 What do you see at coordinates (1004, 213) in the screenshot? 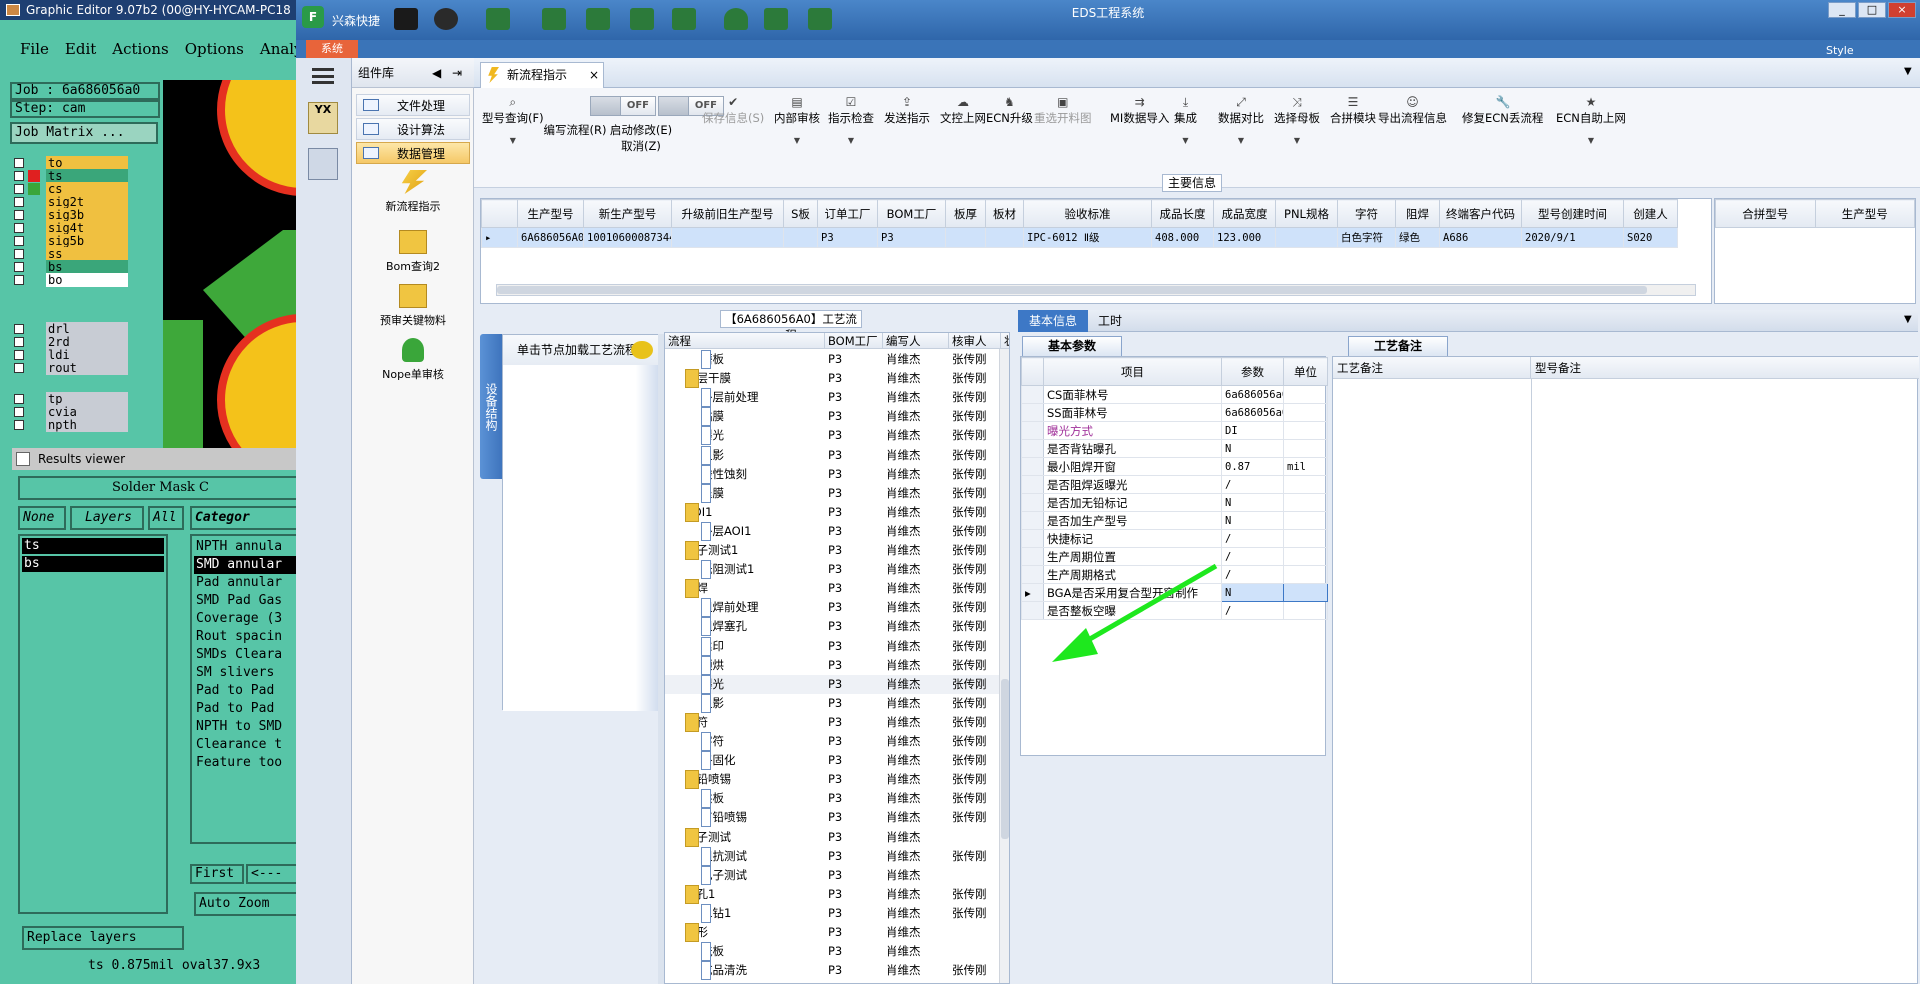
I see `grid-header: 板材` at bounding box center [1004, 213].